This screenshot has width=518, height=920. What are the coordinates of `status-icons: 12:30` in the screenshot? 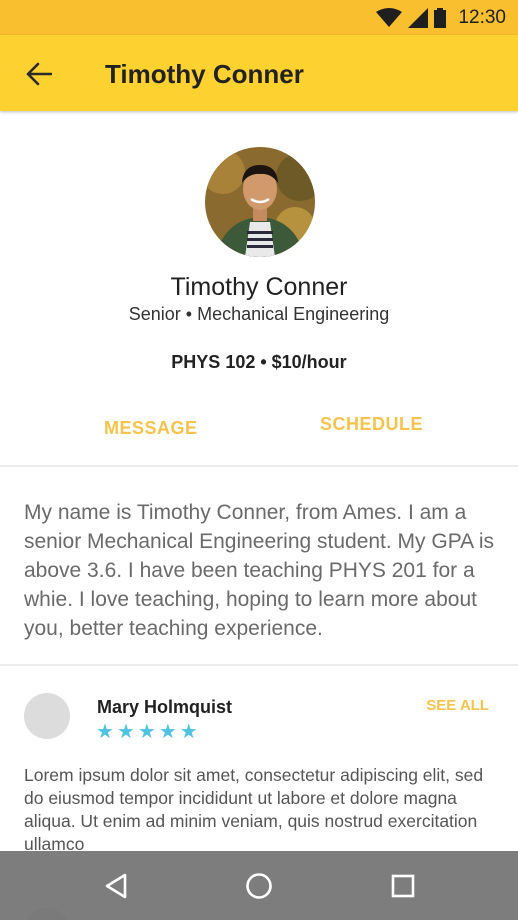 It's located at (441, 18).